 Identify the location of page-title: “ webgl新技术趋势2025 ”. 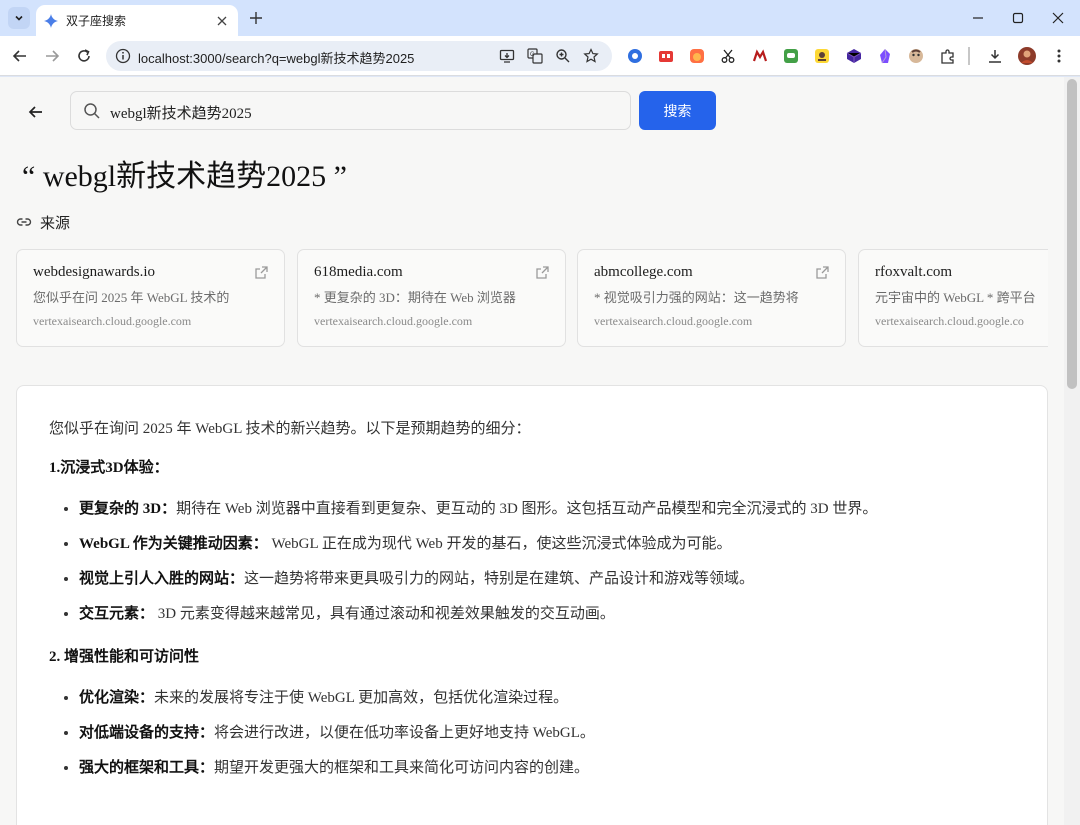
(184, 173).